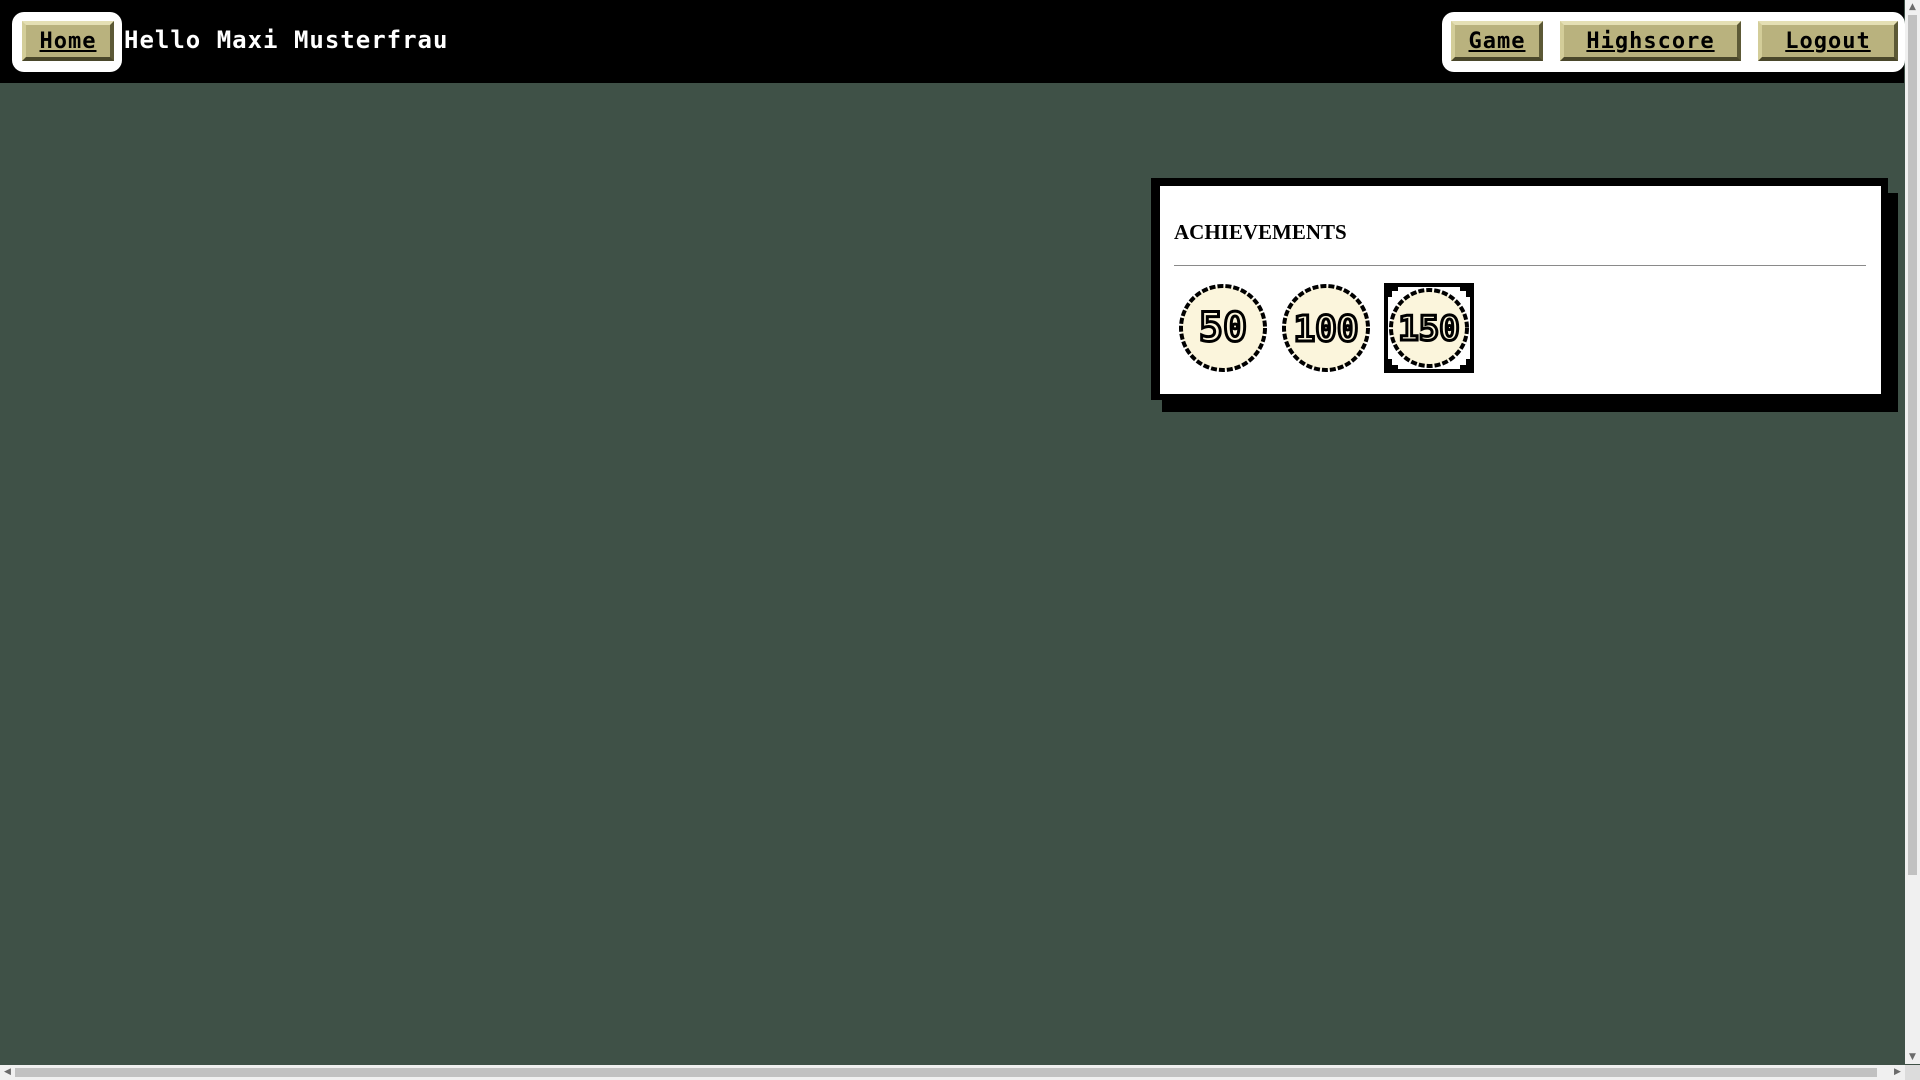 The height and width of the screenshot is (1080, 1920). I want to click on home-button-container: Home, so click(67, 42).